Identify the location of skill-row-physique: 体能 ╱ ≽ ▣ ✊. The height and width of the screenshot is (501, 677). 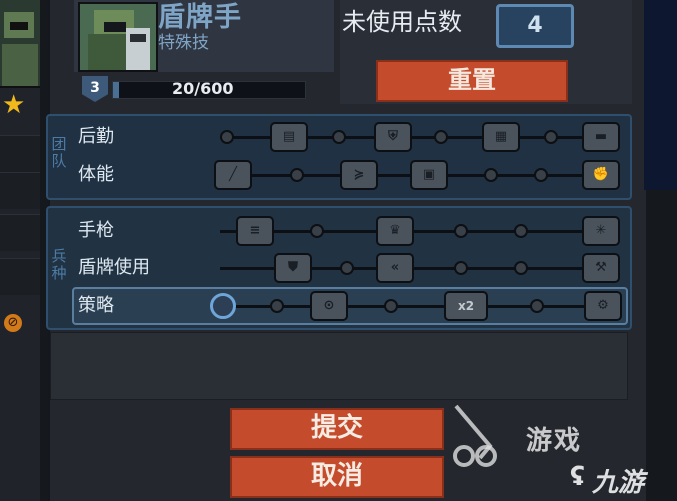
(350, 175).